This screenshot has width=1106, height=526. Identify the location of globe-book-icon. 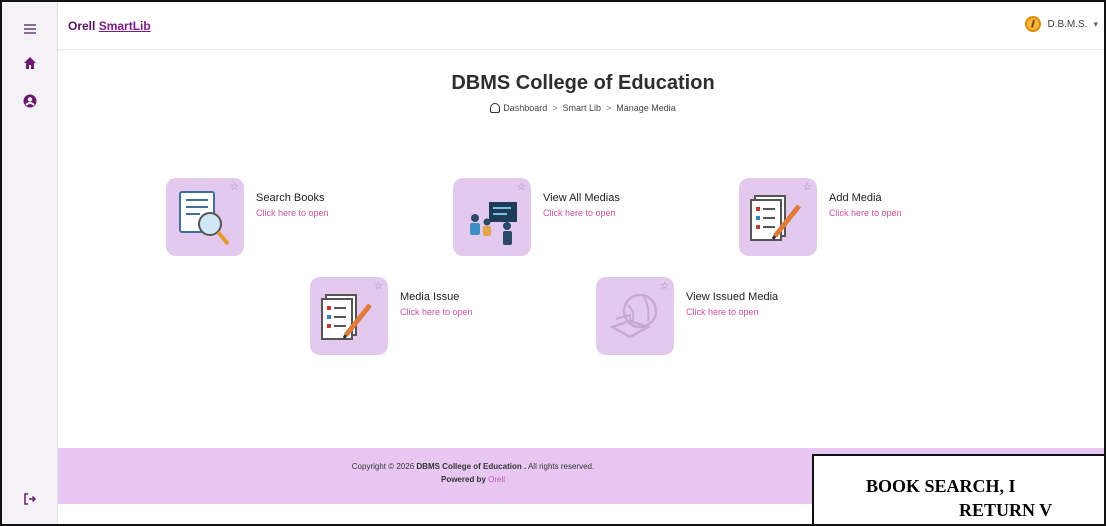
(633, 316).